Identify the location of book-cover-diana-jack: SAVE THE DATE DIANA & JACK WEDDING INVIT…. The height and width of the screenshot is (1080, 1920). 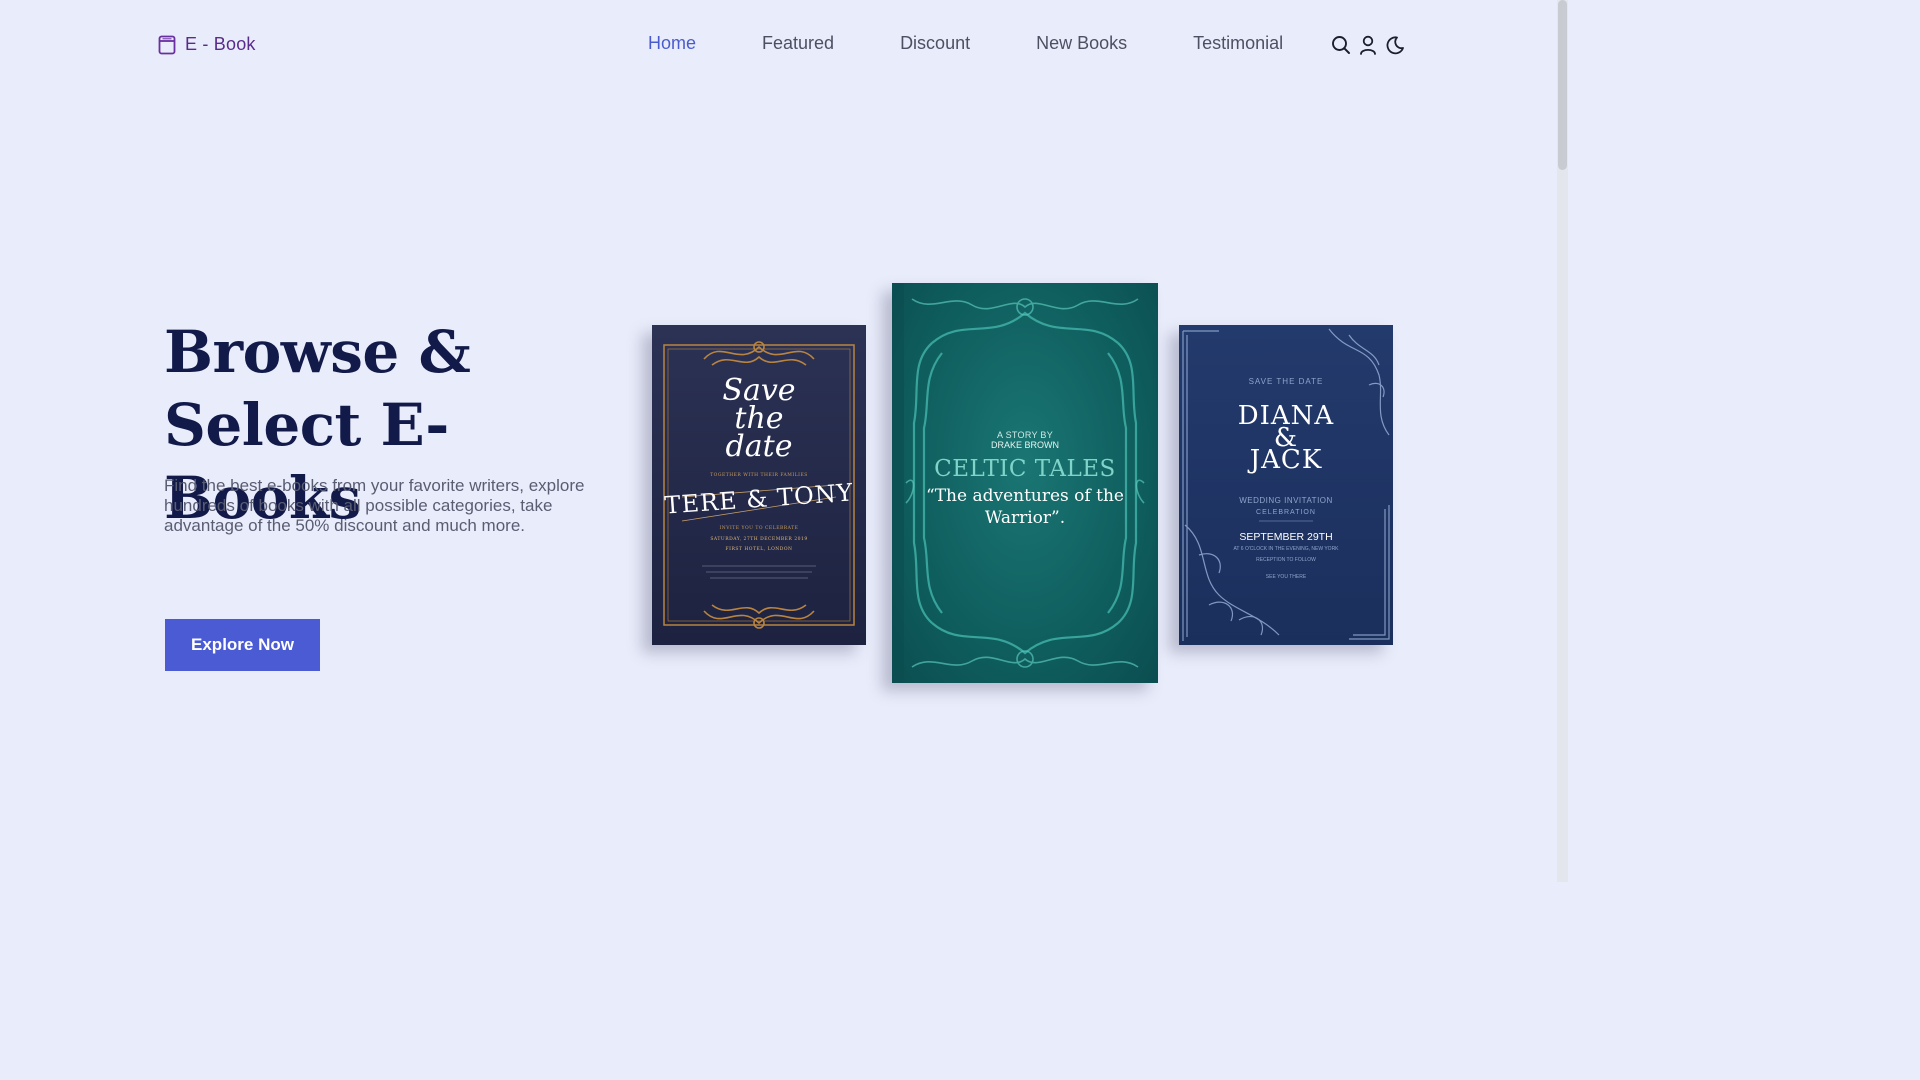
(1286, 485).